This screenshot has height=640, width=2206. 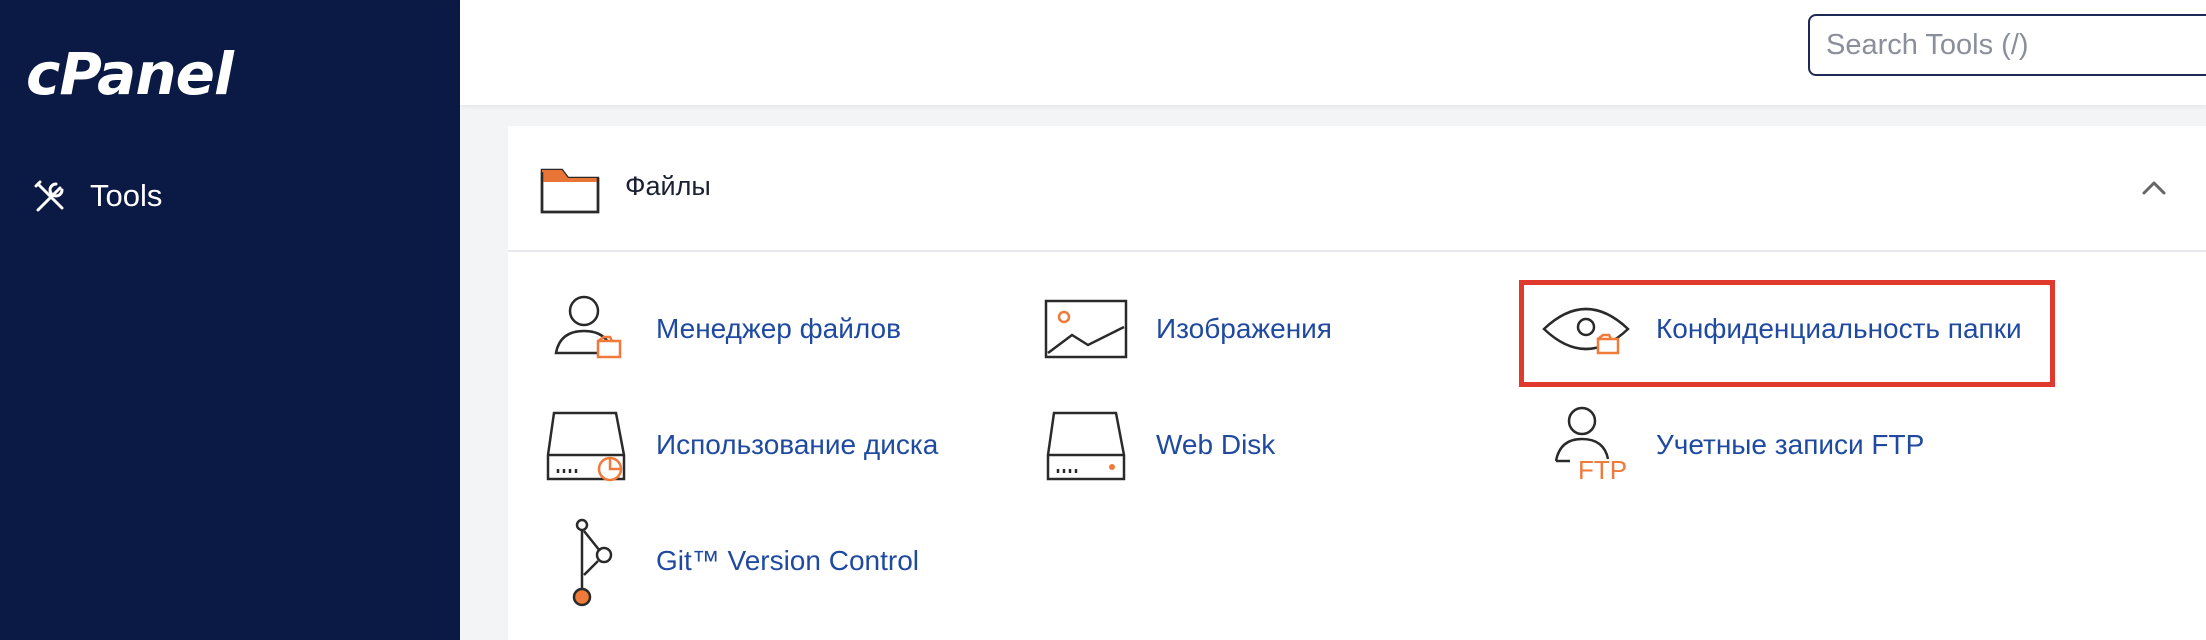 I want to click on section-title: Файлы, so click(x=668, y=186).